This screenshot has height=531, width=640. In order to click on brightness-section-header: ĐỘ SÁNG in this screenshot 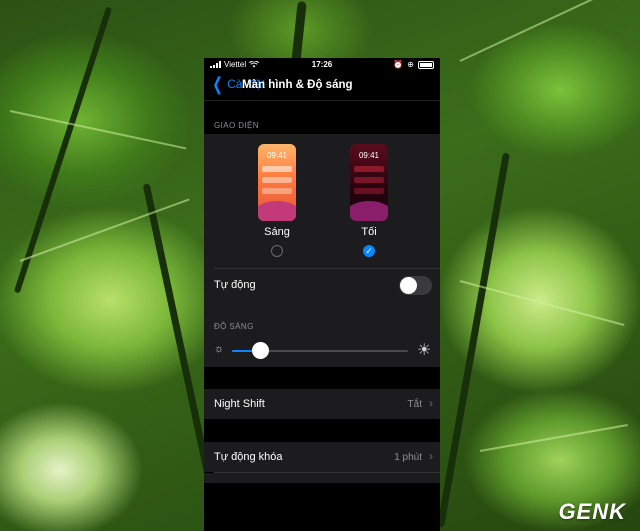, I will do `click(234, 326)`.